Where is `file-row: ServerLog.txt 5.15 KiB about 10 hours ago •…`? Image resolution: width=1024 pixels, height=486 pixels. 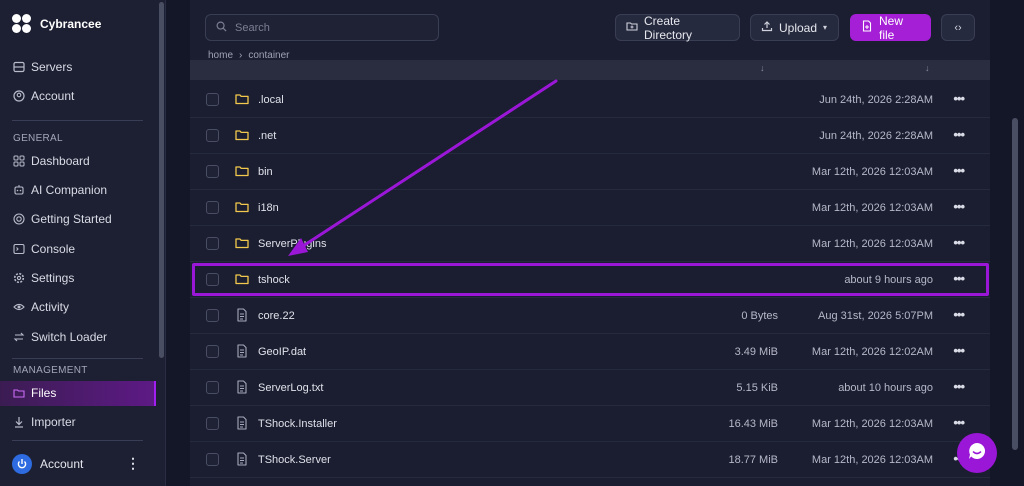 file-row: ServerLog.txt 5.15 KiB about 10 hours ago •… is located at coordinates (590, 388).